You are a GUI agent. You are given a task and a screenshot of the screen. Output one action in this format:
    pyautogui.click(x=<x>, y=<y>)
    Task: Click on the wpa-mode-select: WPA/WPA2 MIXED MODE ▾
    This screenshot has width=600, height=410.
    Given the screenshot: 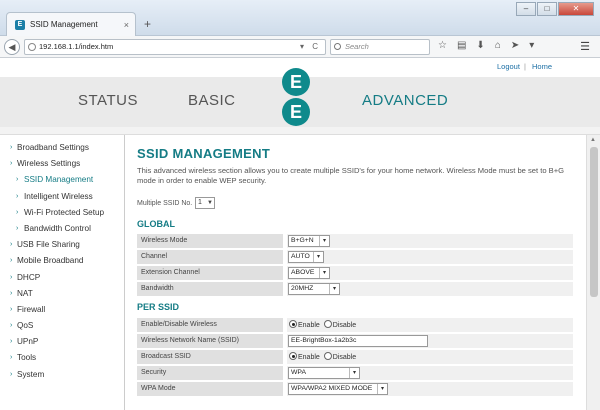 What is the action you would take?
    pyautogui.click(x=338, y=389)
    